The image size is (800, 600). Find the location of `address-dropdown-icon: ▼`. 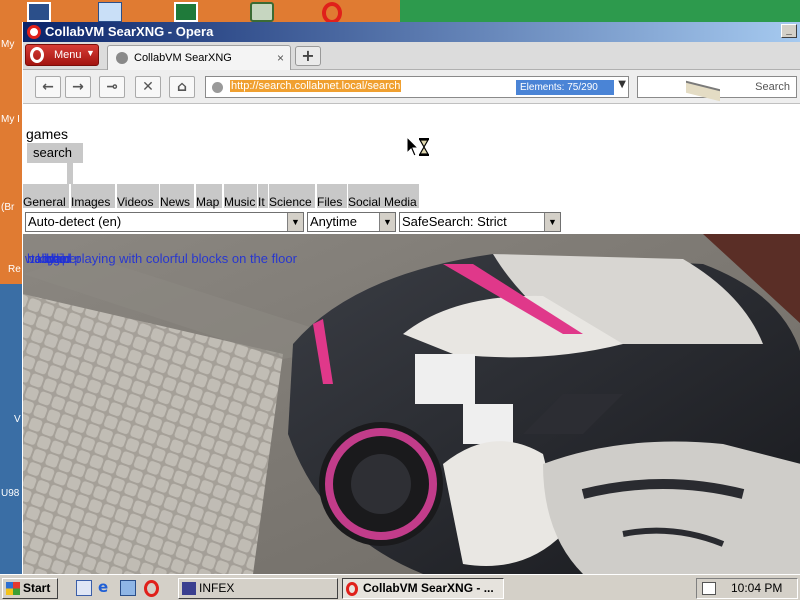

address-dropdown-icon: ▼ is located at coordinates (622, 84).